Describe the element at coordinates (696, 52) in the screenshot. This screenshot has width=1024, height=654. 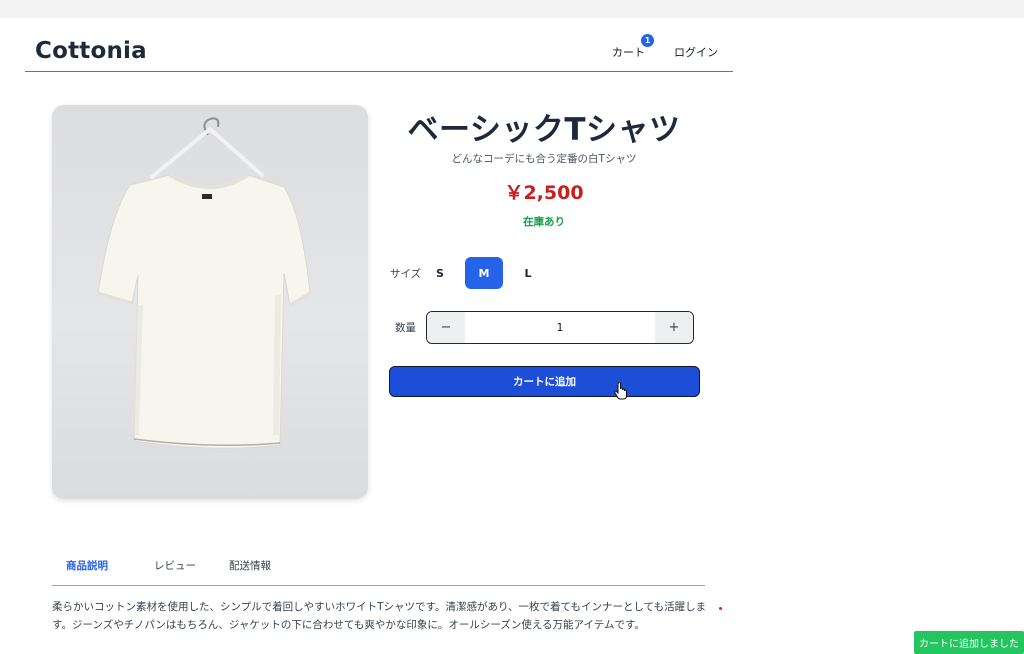
I see `nav-login-link: ログイン` at that location.